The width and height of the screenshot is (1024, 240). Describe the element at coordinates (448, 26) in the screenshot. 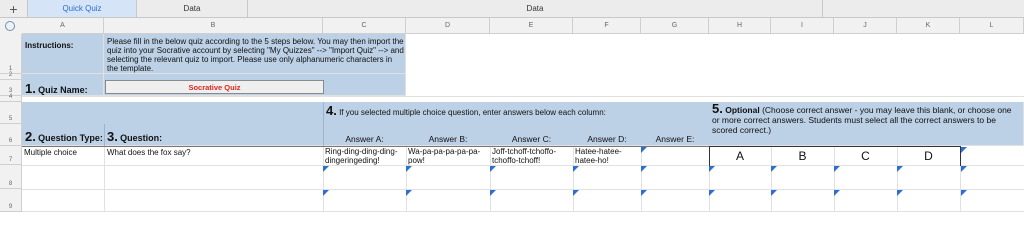

I see `column-header-d: D` at that location.